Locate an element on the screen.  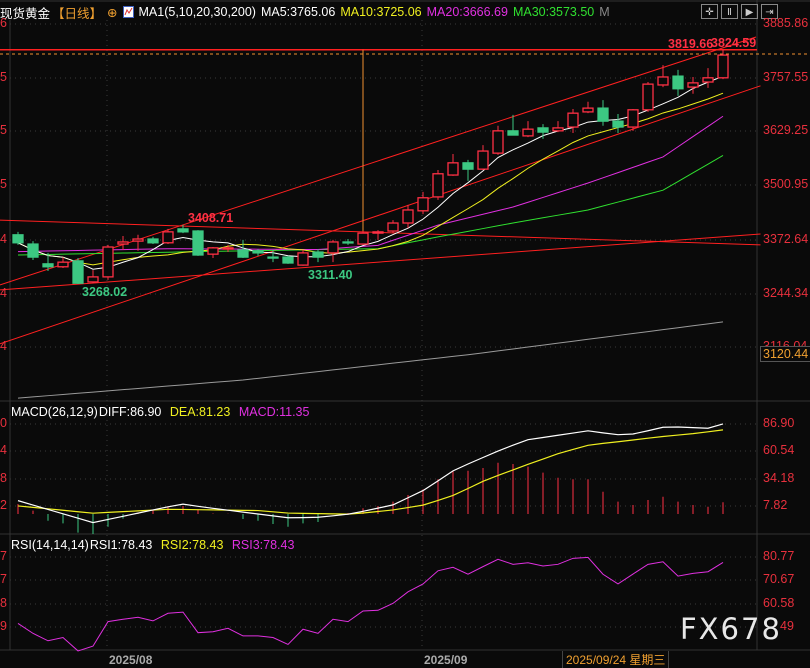
diff-line is located at coordinates (370, 473).